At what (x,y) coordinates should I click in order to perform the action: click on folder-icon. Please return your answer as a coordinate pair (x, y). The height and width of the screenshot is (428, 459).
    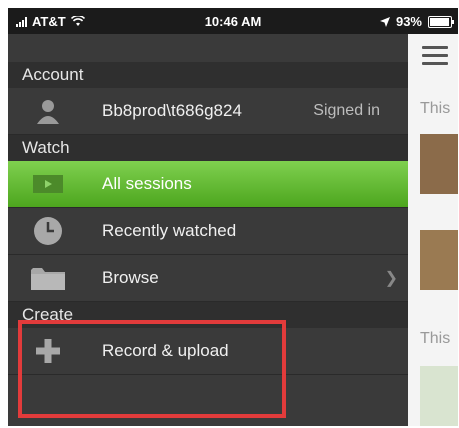
    Looking at the image, I should click on (48, 278).